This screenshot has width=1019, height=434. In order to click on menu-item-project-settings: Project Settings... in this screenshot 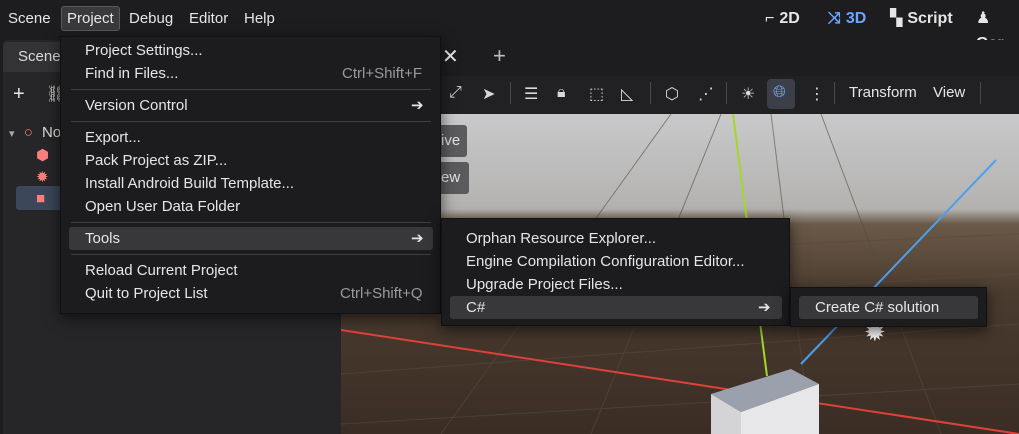, I will do `click(251, 50)`.